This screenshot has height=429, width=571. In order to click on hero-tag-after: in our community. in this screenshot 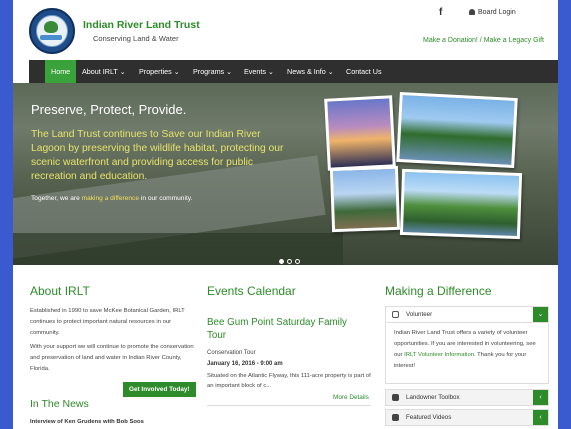, I will do `click(166, 198)`.